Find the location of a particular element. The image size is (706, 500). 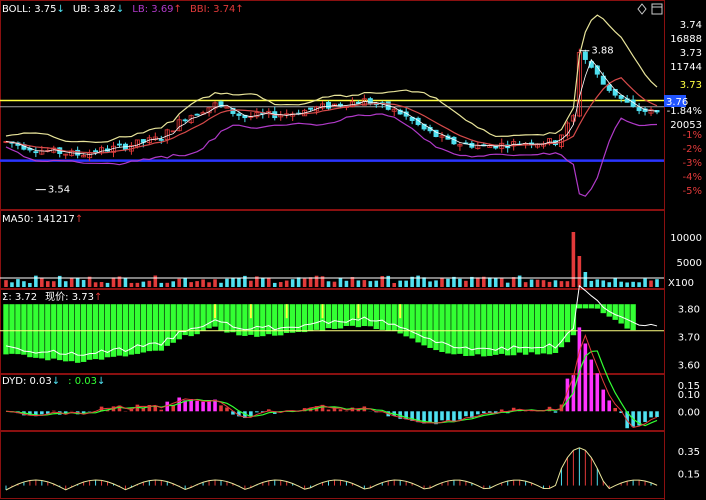

volume-panel-frame is located at coordinates (332, 249).